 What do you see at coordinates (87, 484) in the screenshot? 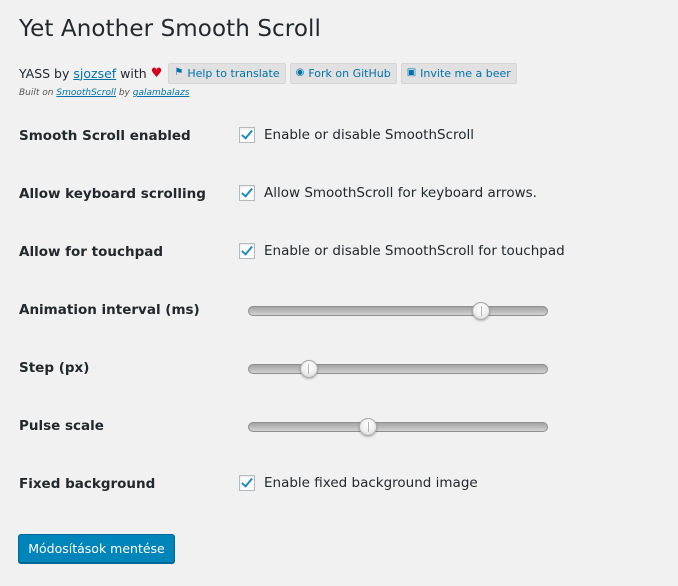
I see `fixed-background-label: Fixed background` at bounding box center [87, 484].